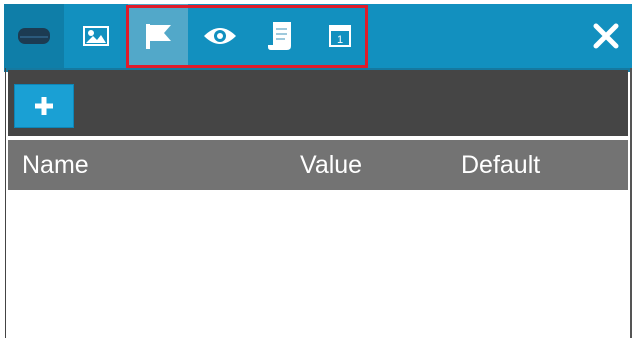 The image size is (632, 338). I want to click on calendar-icon: 1, so click(340, 36).